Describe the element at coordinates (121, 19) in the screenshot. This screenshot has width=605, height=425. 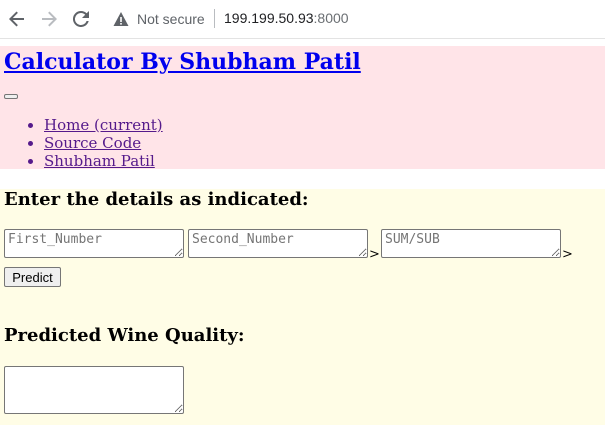
I see `warning-icon` at that location.